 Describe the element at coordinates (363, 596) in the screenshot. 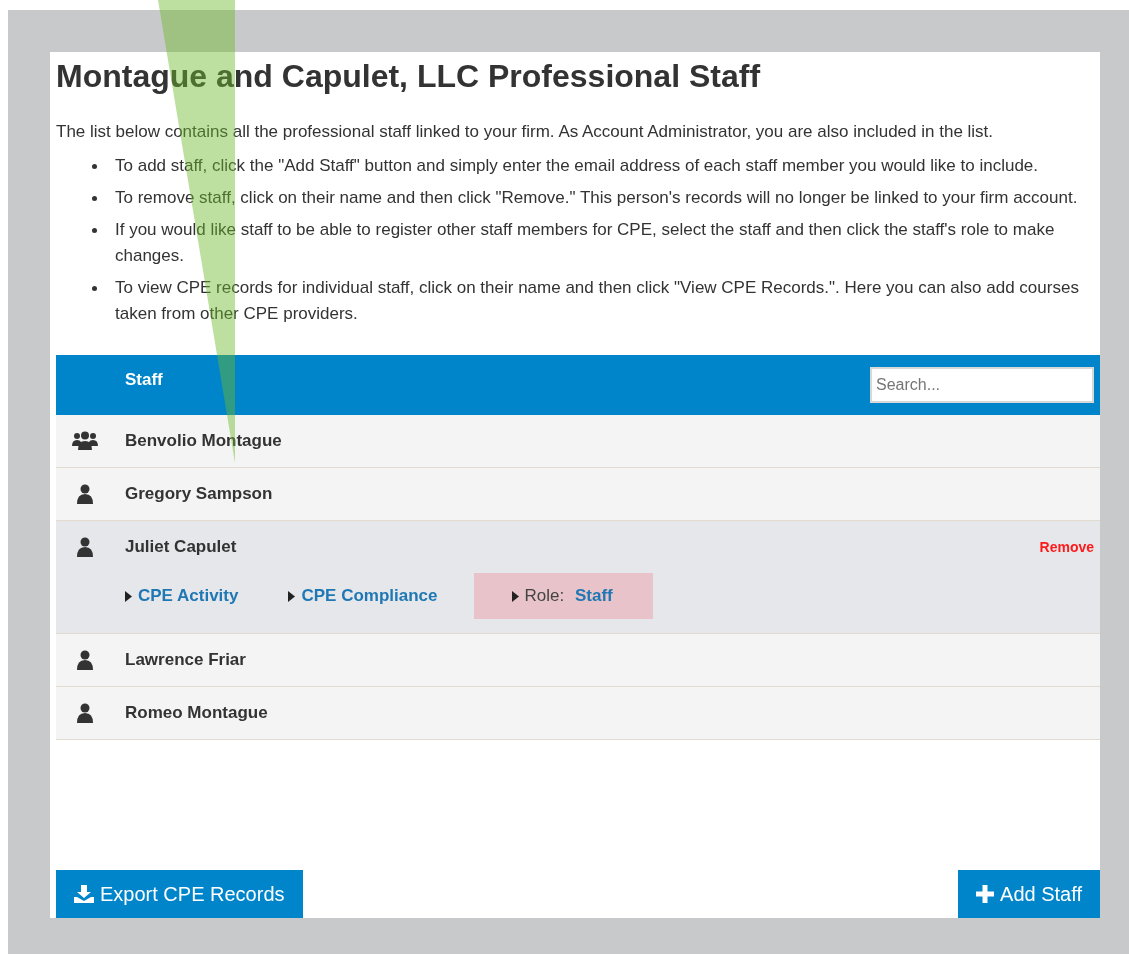

I see `detail-link: CPE Compliance` at that location.